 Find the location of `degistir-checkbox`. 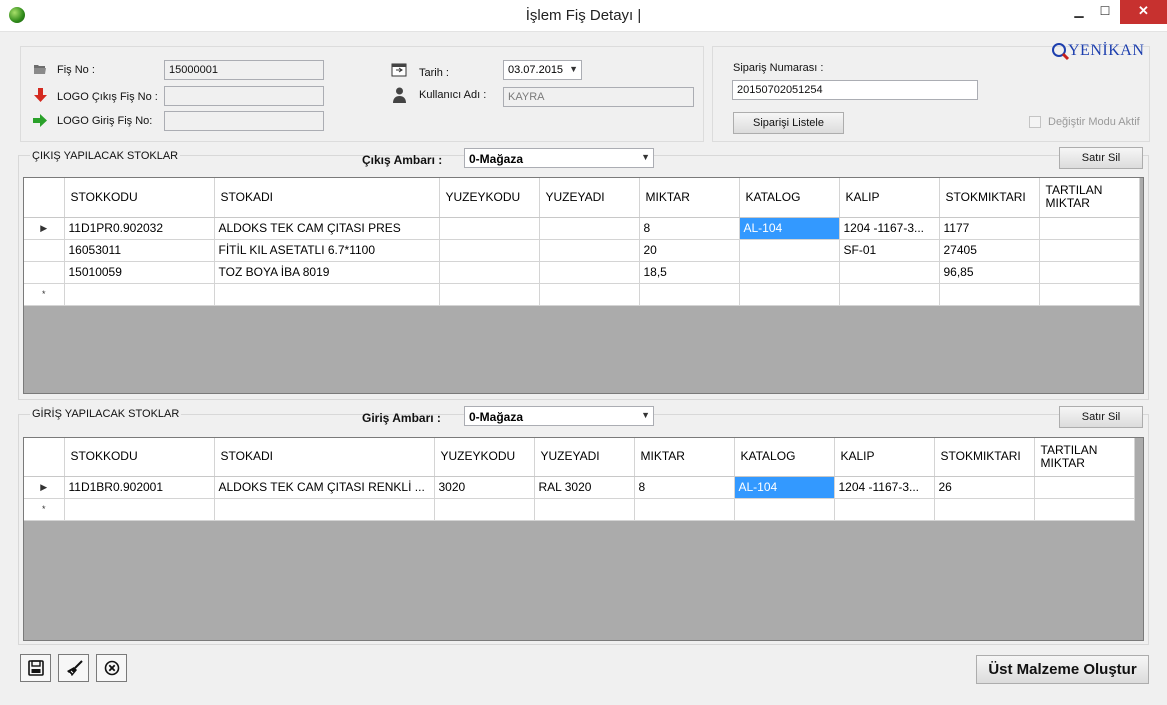

degistir-checkbox is located at coordinates (1035, 122).